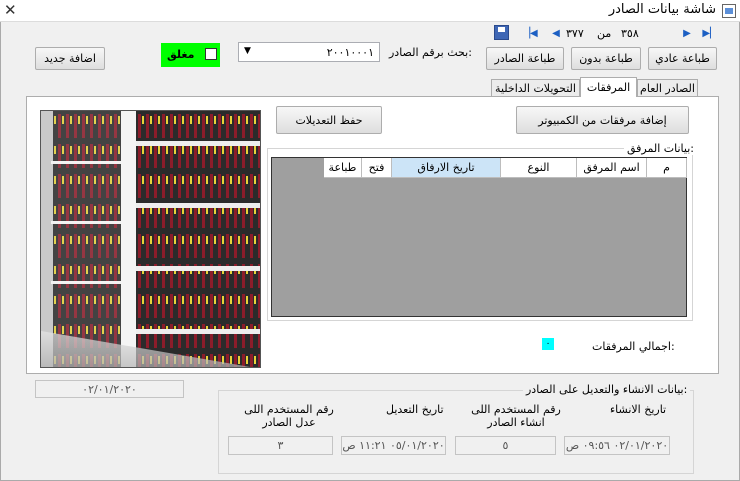 Image resolution: width=740 pixels, height=481 pixels. Describe the element at coordinates (10, 10) in the screenshot. I see `close-icon: ✕` at that location.